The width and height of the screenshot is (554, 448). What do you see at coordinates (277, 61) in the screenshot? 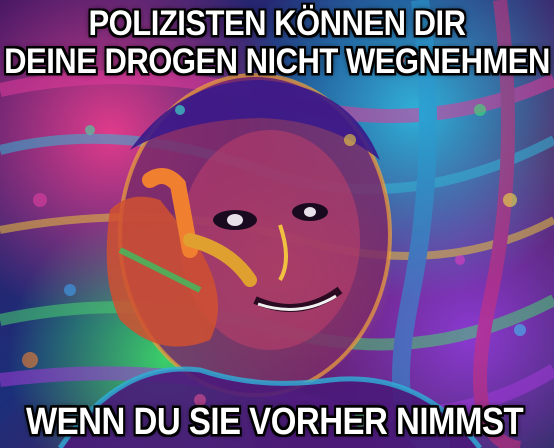
I see `top-caption-line-2: DEINE DROGEN NICHT WEGNEHMEN` at bounding box center [277, 61].